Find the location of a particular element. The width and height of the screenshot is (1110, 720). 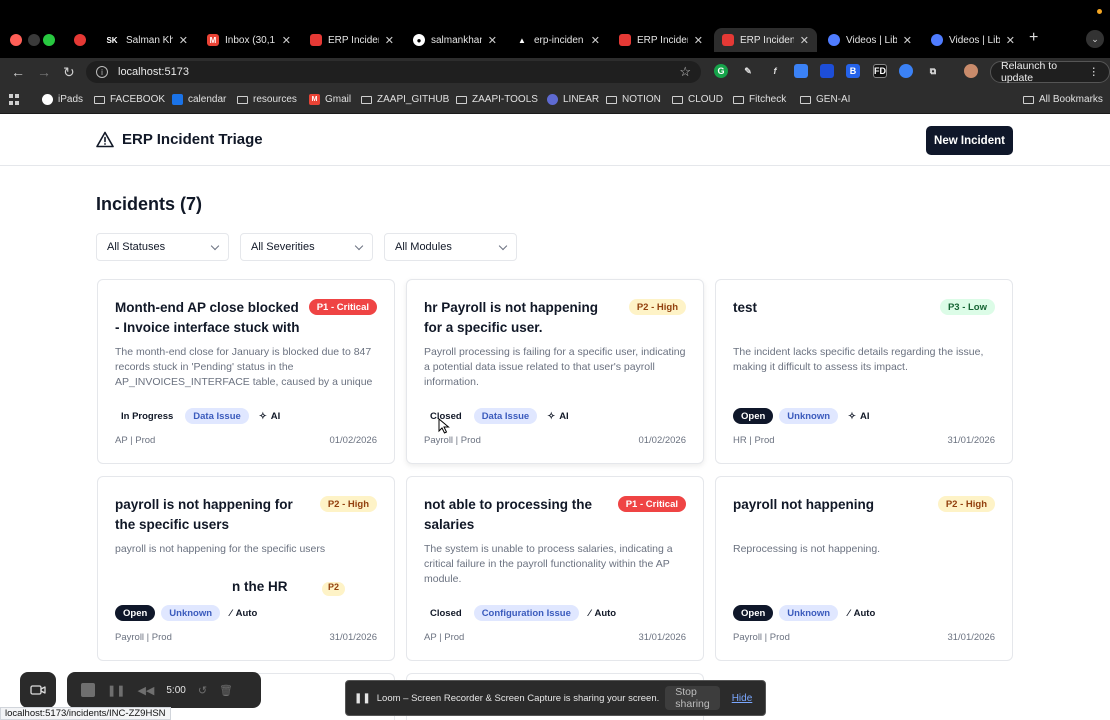

minimize-window-button is located at coordinates (34, 40).